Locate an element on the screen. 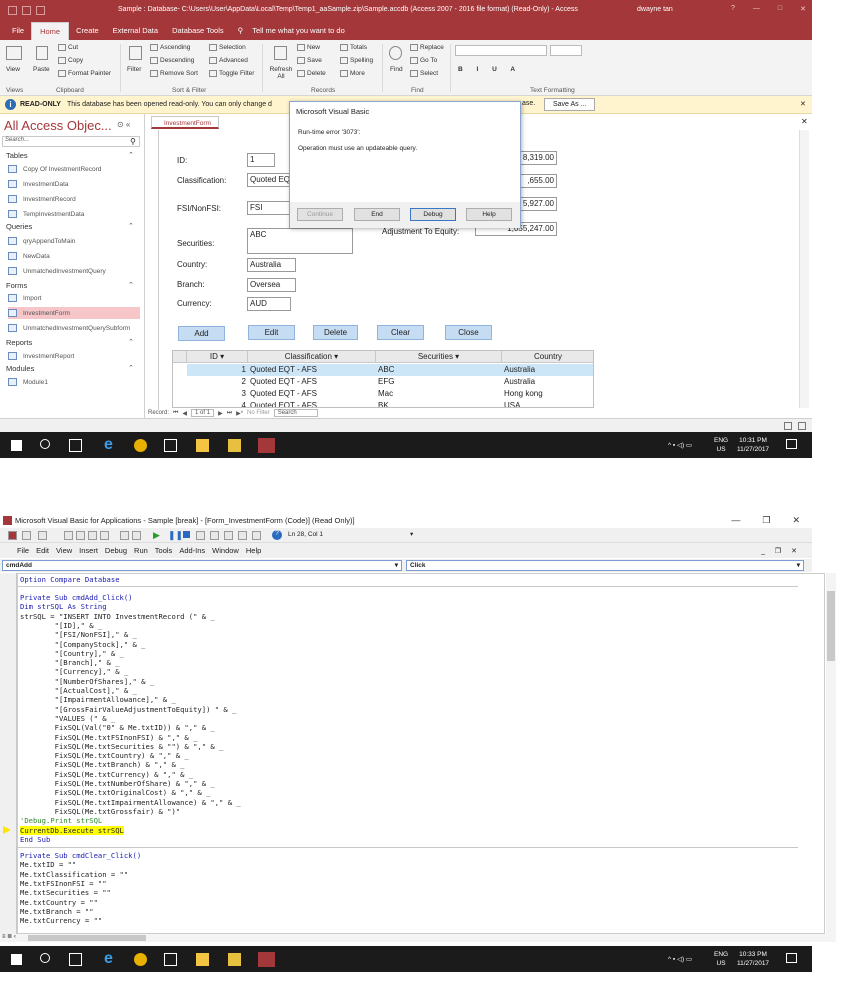 The image size is (867, 988). scrollbar-thumb is located at coordinates (87, 938).